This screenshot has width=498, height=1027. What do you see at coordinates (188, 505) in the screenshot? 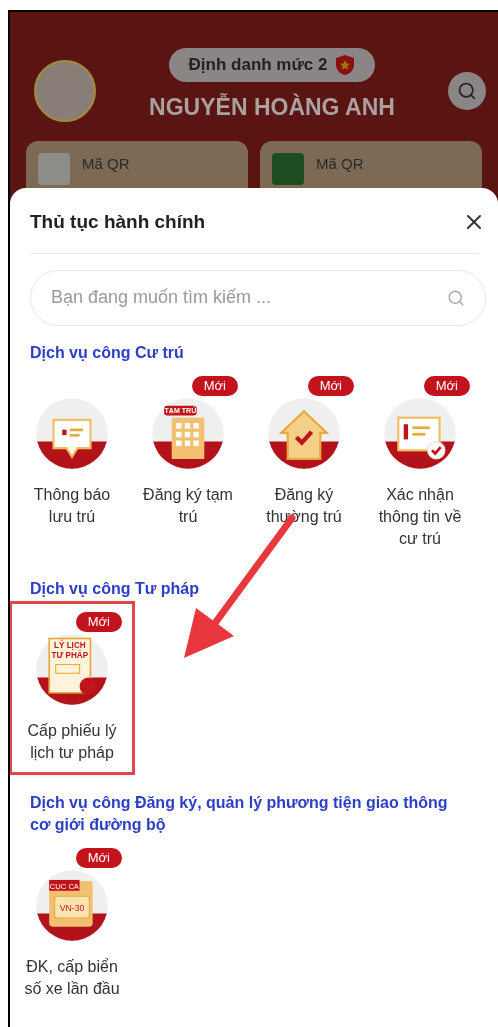
I see `service-label: Đăng ký tạm trú` at bounding box center [188, 505].